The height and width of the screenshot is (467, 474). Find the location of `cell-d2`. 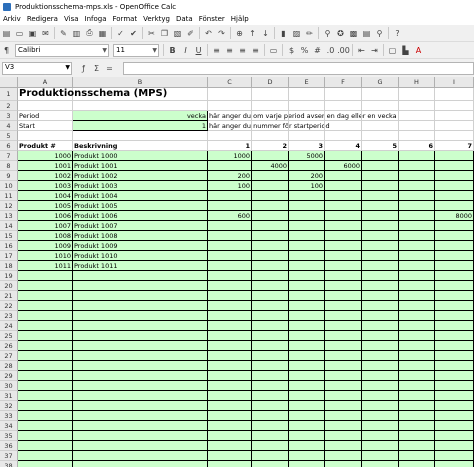

cell-d2 is located at coordinates (270, 106).